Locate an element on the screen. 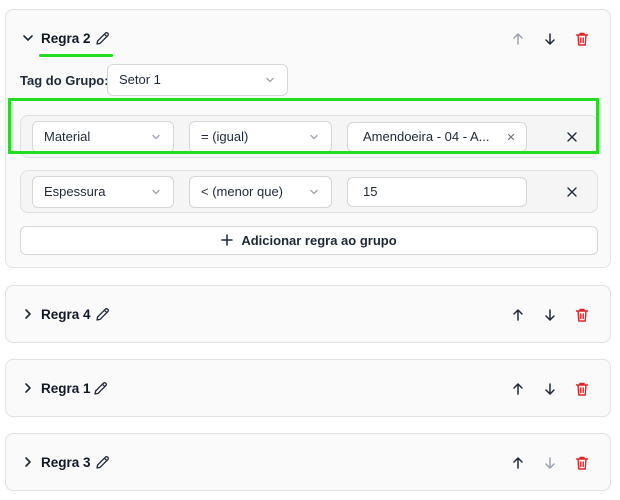  field-select: Espessura is located at coordinates (103, 192).